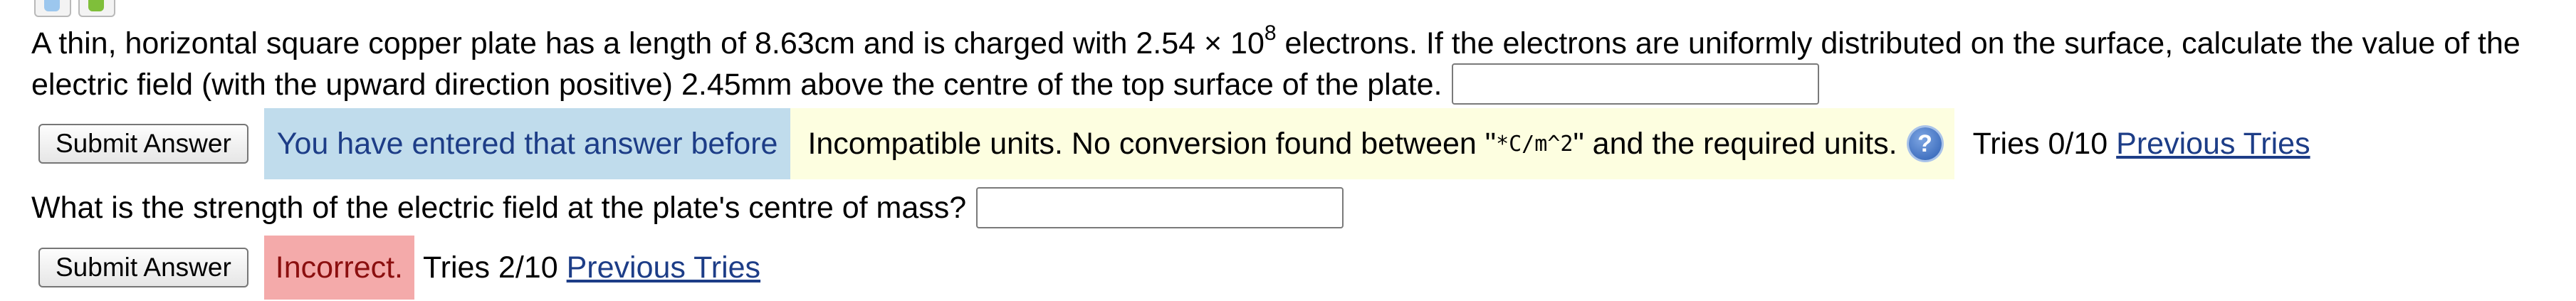 This screenshot has height=301, width=2576. I want to click on pencil-icon, so click(52, 8).